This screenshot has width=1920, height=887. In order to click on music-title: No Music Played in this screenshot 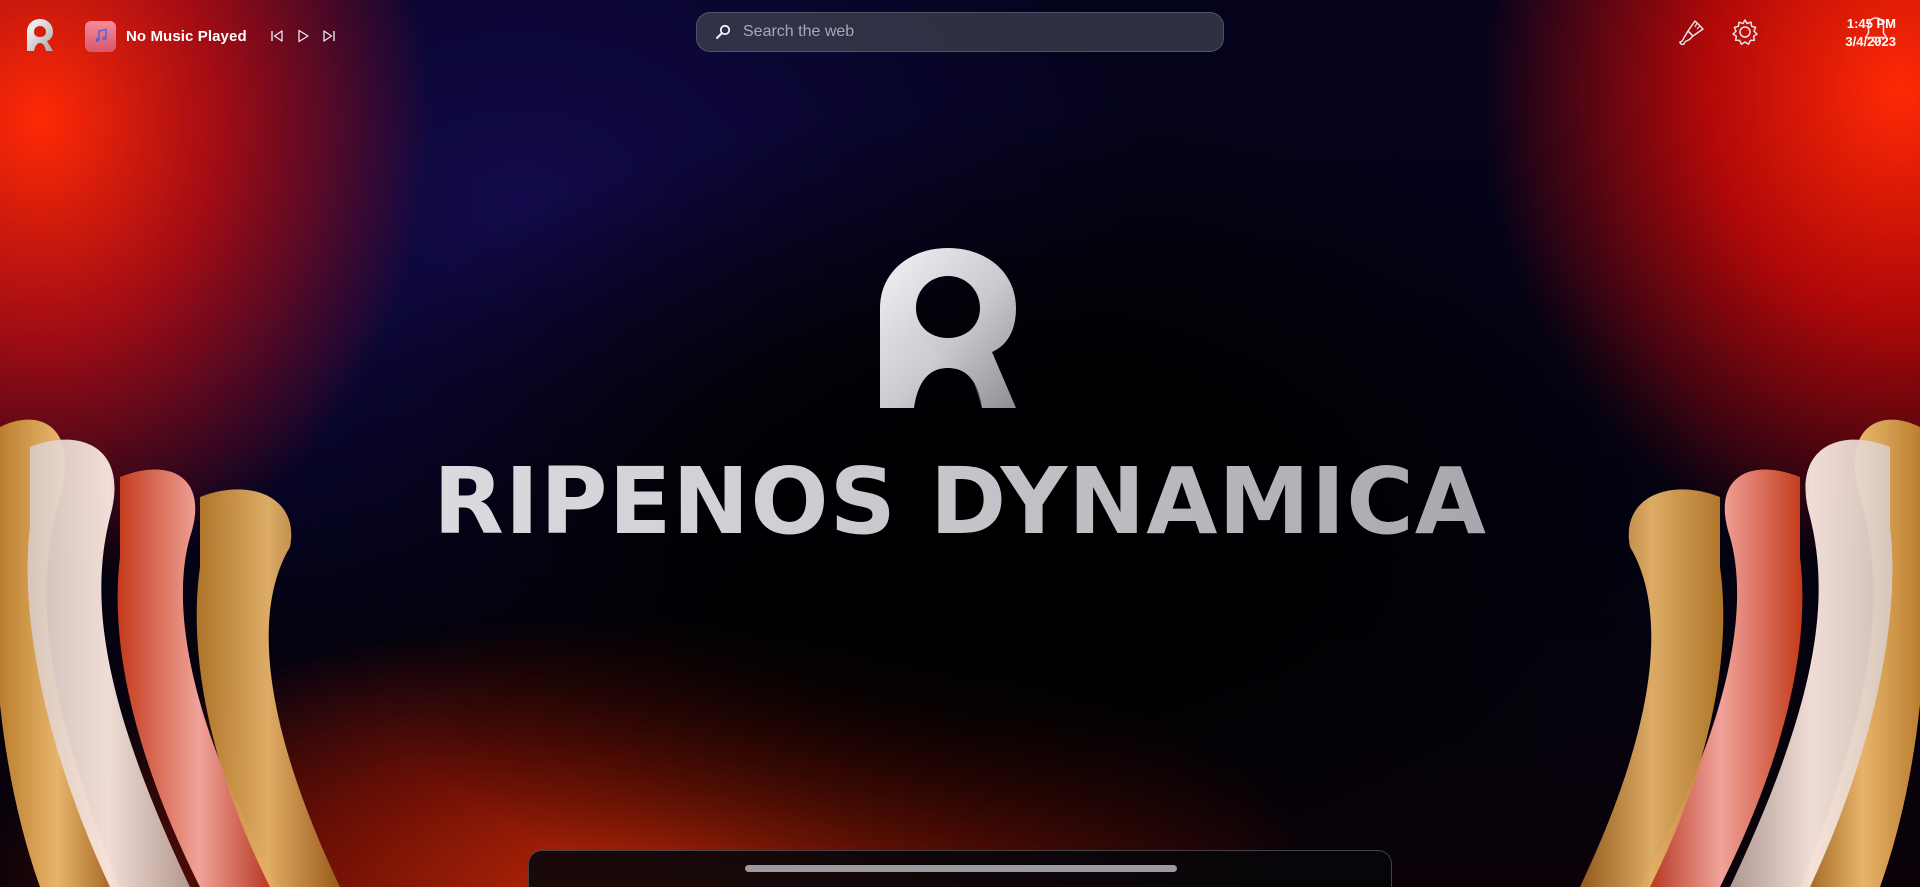, I will do `click(186, 36)`.